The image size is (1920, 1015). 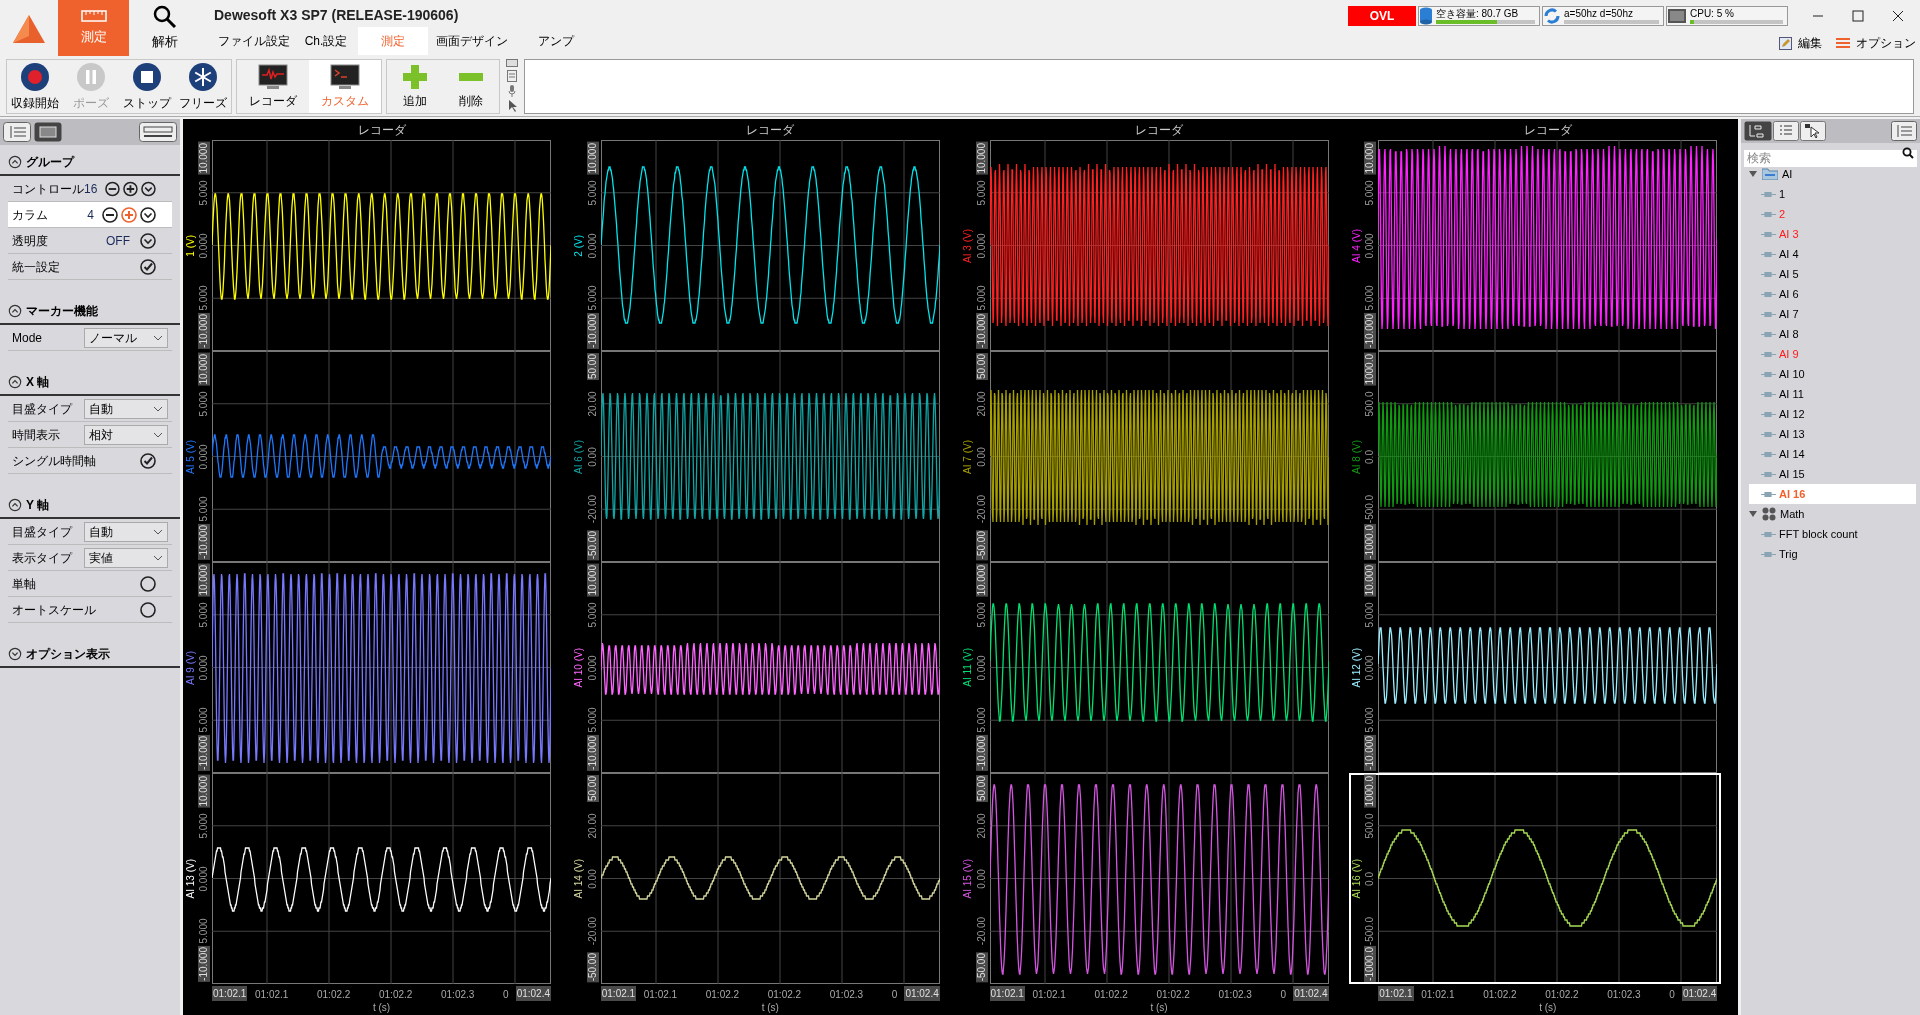 I want to click on menu-tab: Ch.設定, so click(x=326, y=41).